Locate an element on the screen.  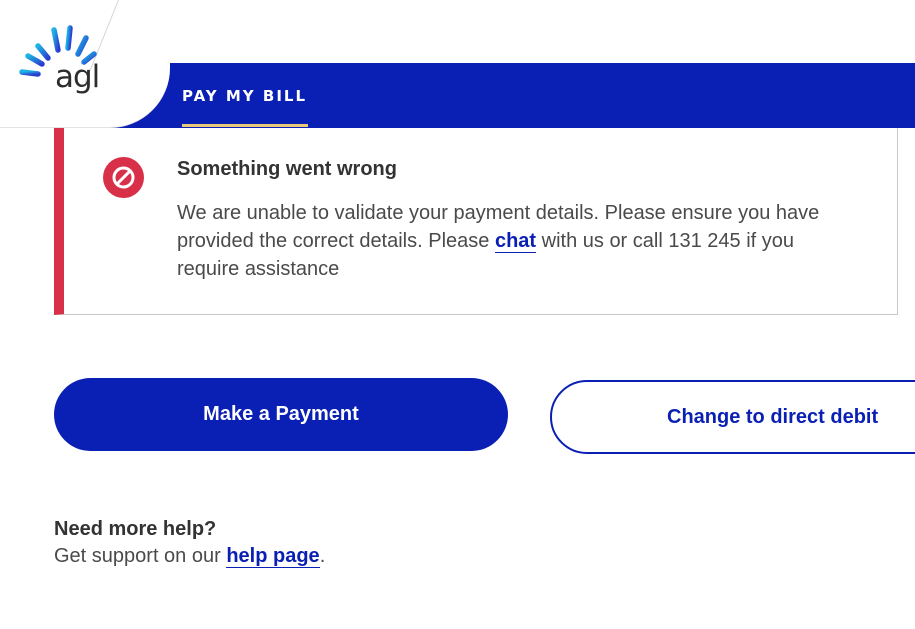
logo-container: agl is located at coordinates (85, 64).